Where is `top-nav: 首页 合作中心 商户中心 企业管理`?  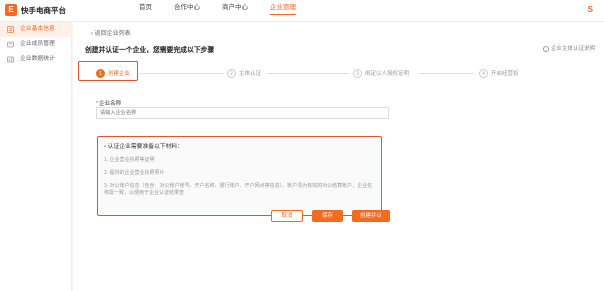 top-nav: 首页 合作中心 商户中心 企业管理 is located at coordinates (220, 11).